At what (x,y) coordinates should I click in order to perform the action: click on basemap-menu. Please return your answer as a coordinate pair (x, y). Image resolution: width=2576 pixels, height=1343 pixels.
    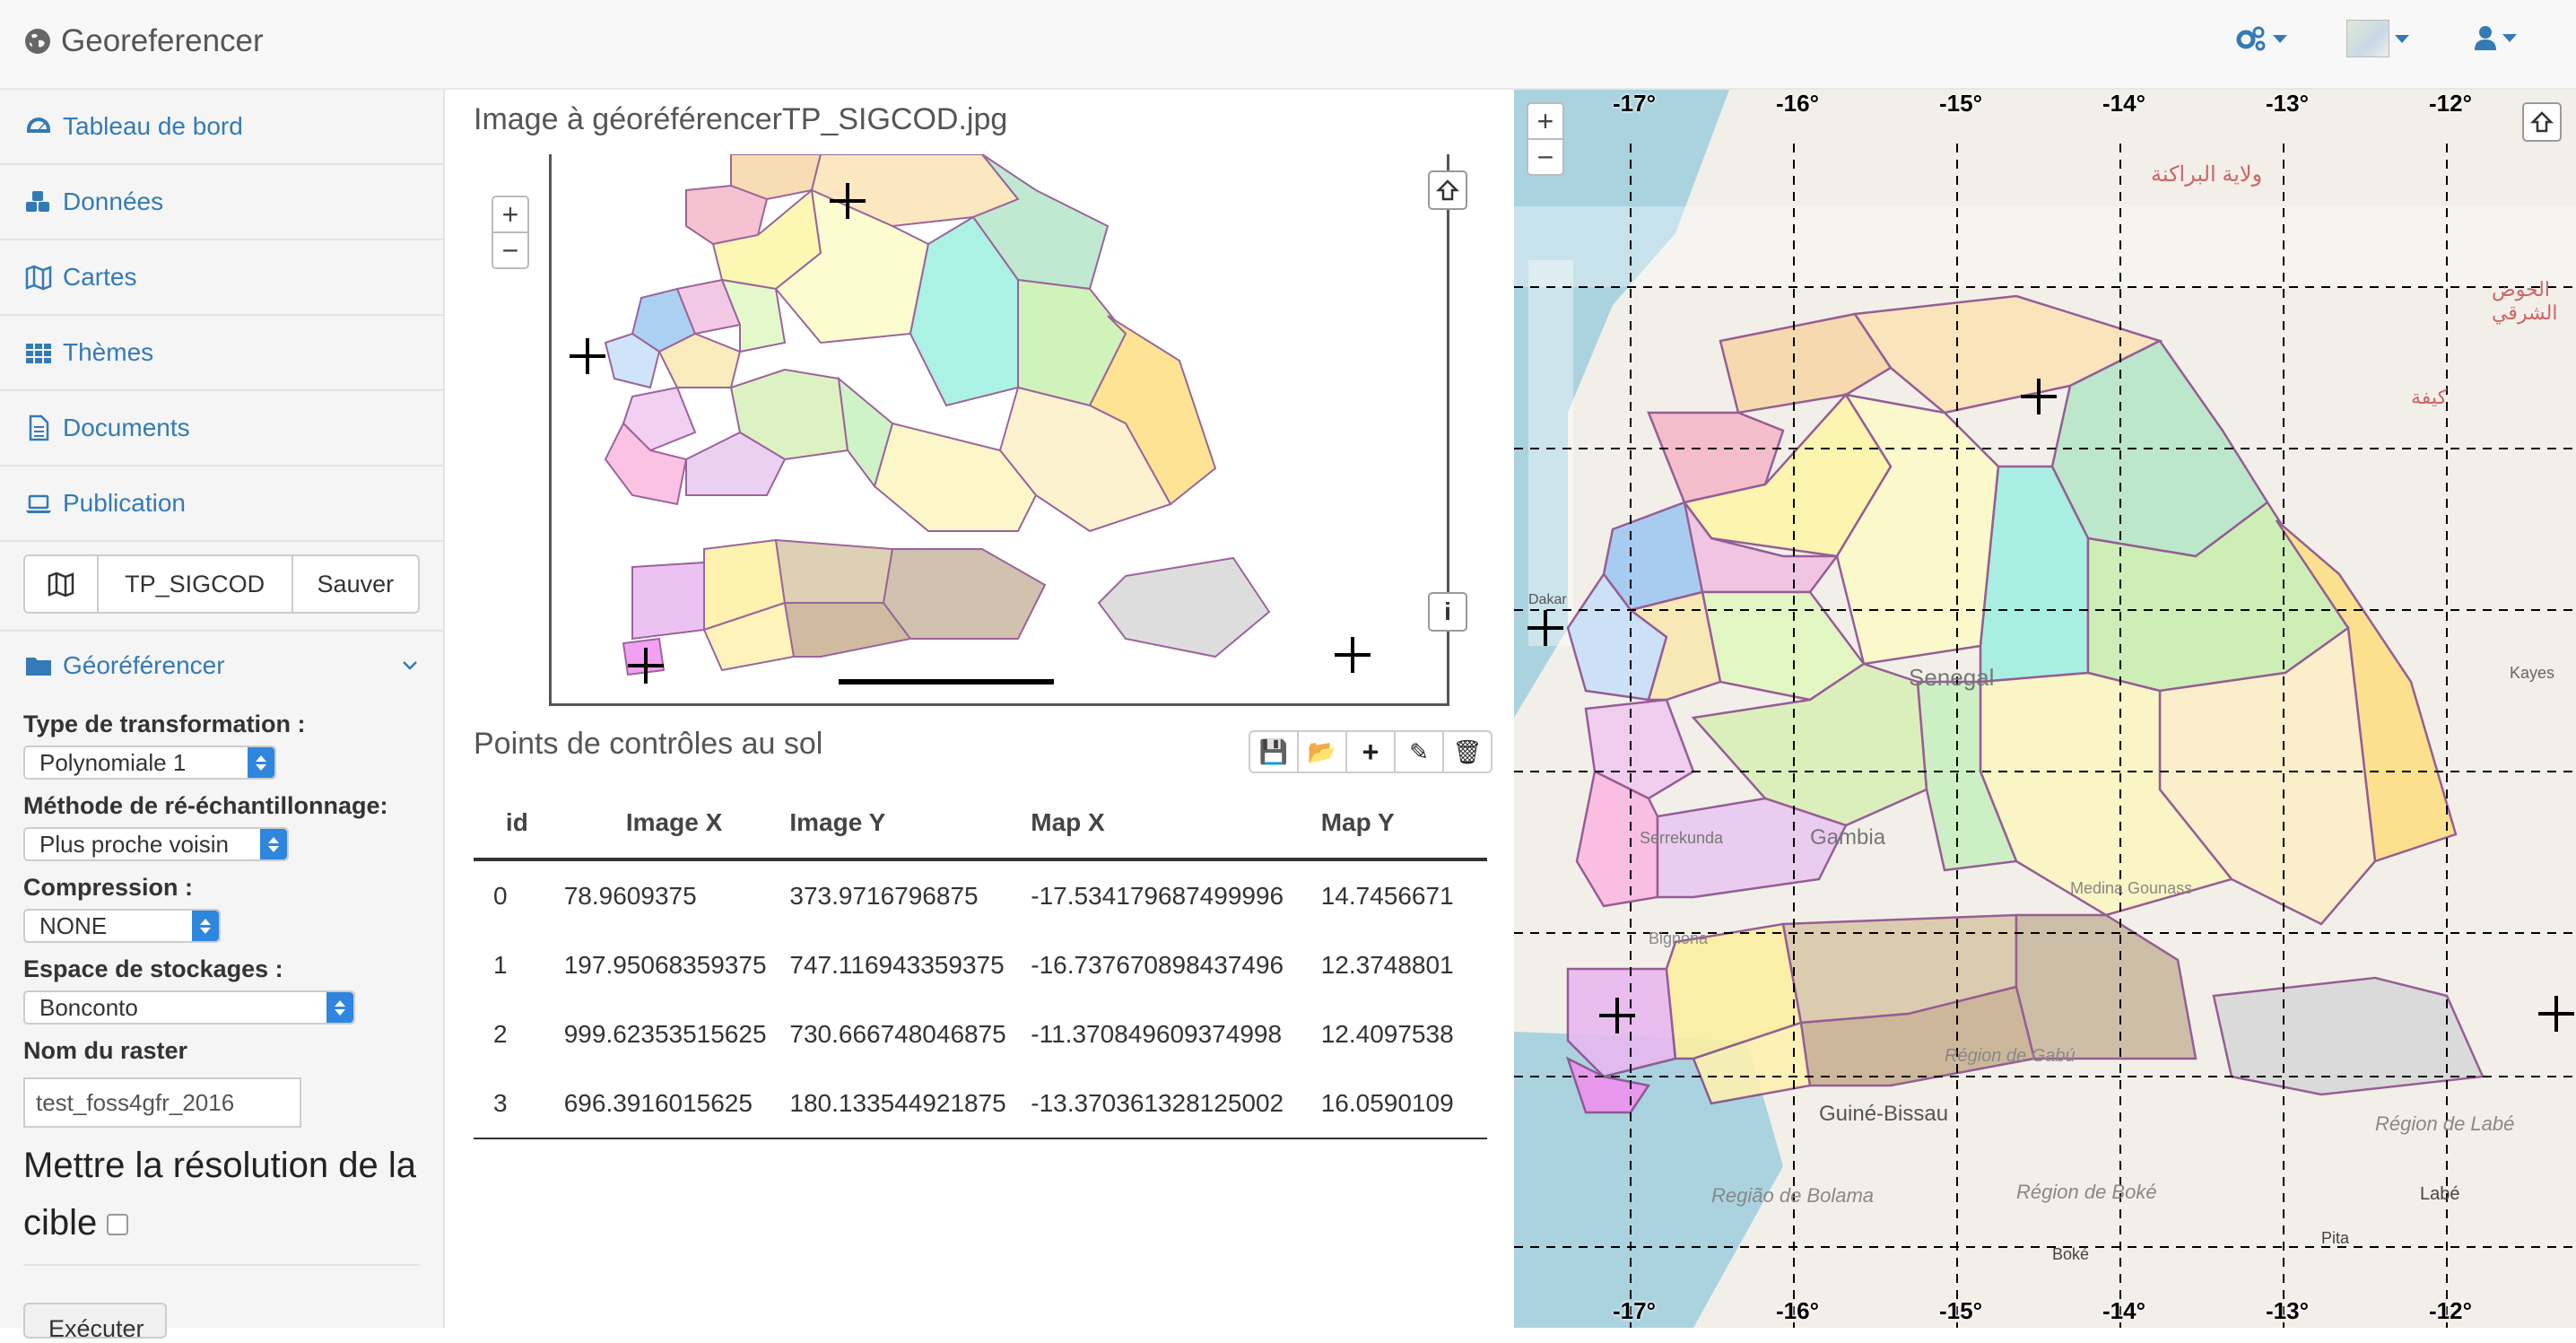
    Looking at the image, I should click on (2377, 38).